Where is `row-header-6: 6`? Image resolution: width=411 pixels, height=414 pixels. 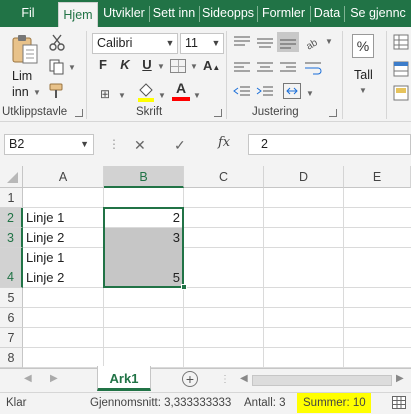
row-header-6: 6 is located at coordinates (11, 318).